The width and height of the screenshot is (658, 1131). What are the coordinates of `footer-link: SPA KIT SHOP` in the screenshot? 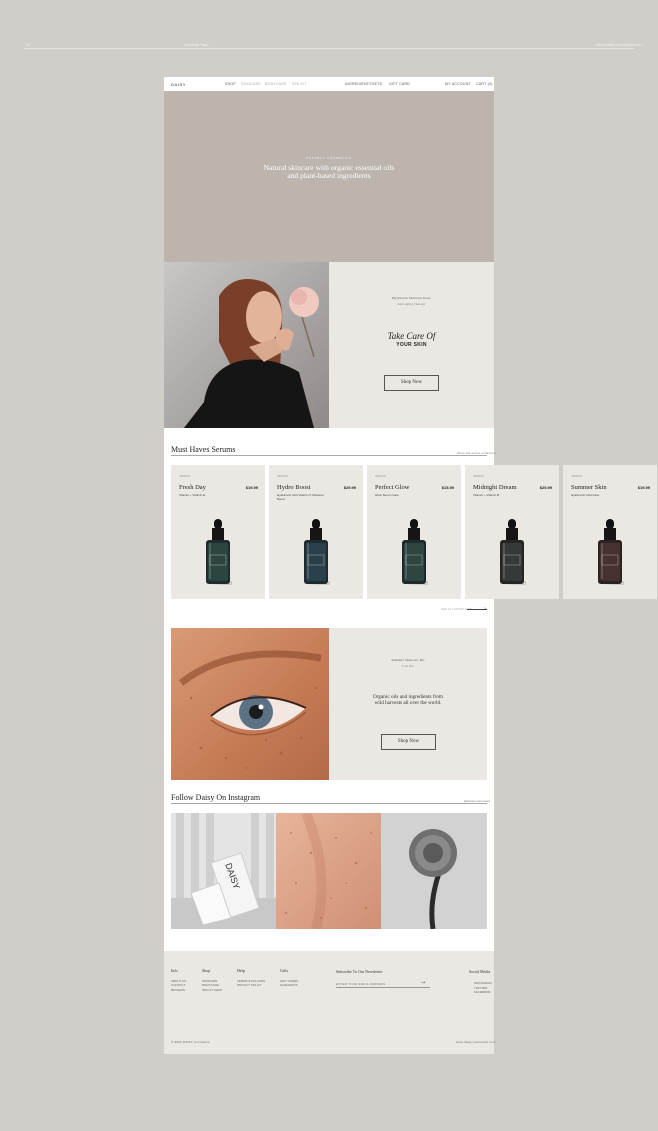 It's located at (212, 990).